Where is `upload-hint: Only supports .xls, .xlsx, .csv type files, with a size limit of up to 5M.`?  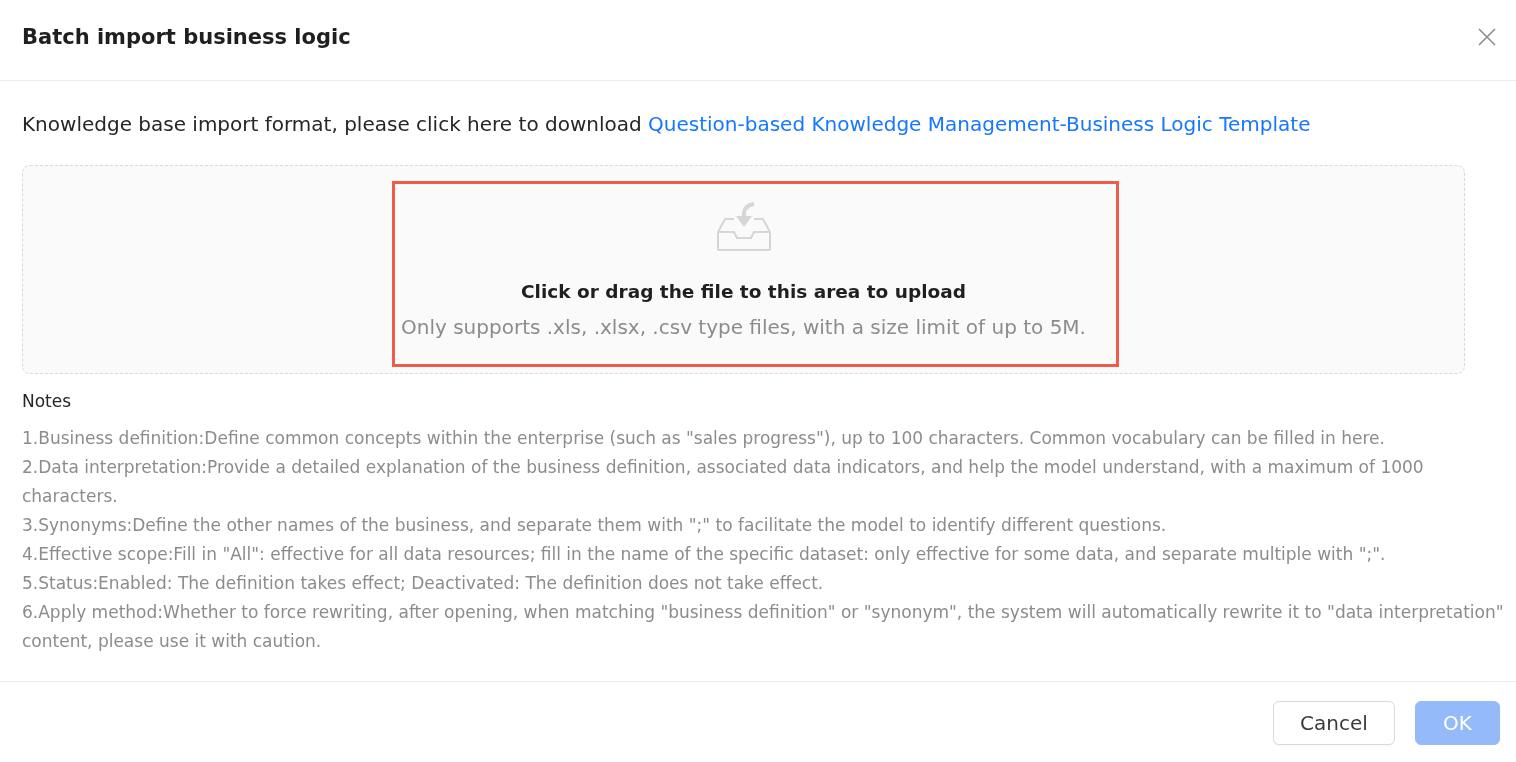
upload-hint: Only supports .xls, .xlsx, .csv type files, with a size limit of up to 5M. is located at coordinates (743, 327).